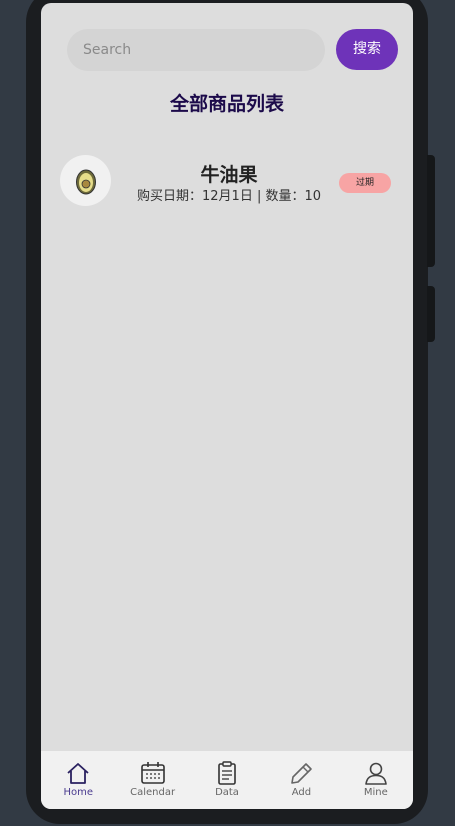 The image size is (455, 826). What do you see at coordinates (153, 792) in the screenshot?
I see `tab-label-calendar: Calendar` at bounding box center [153, 792].